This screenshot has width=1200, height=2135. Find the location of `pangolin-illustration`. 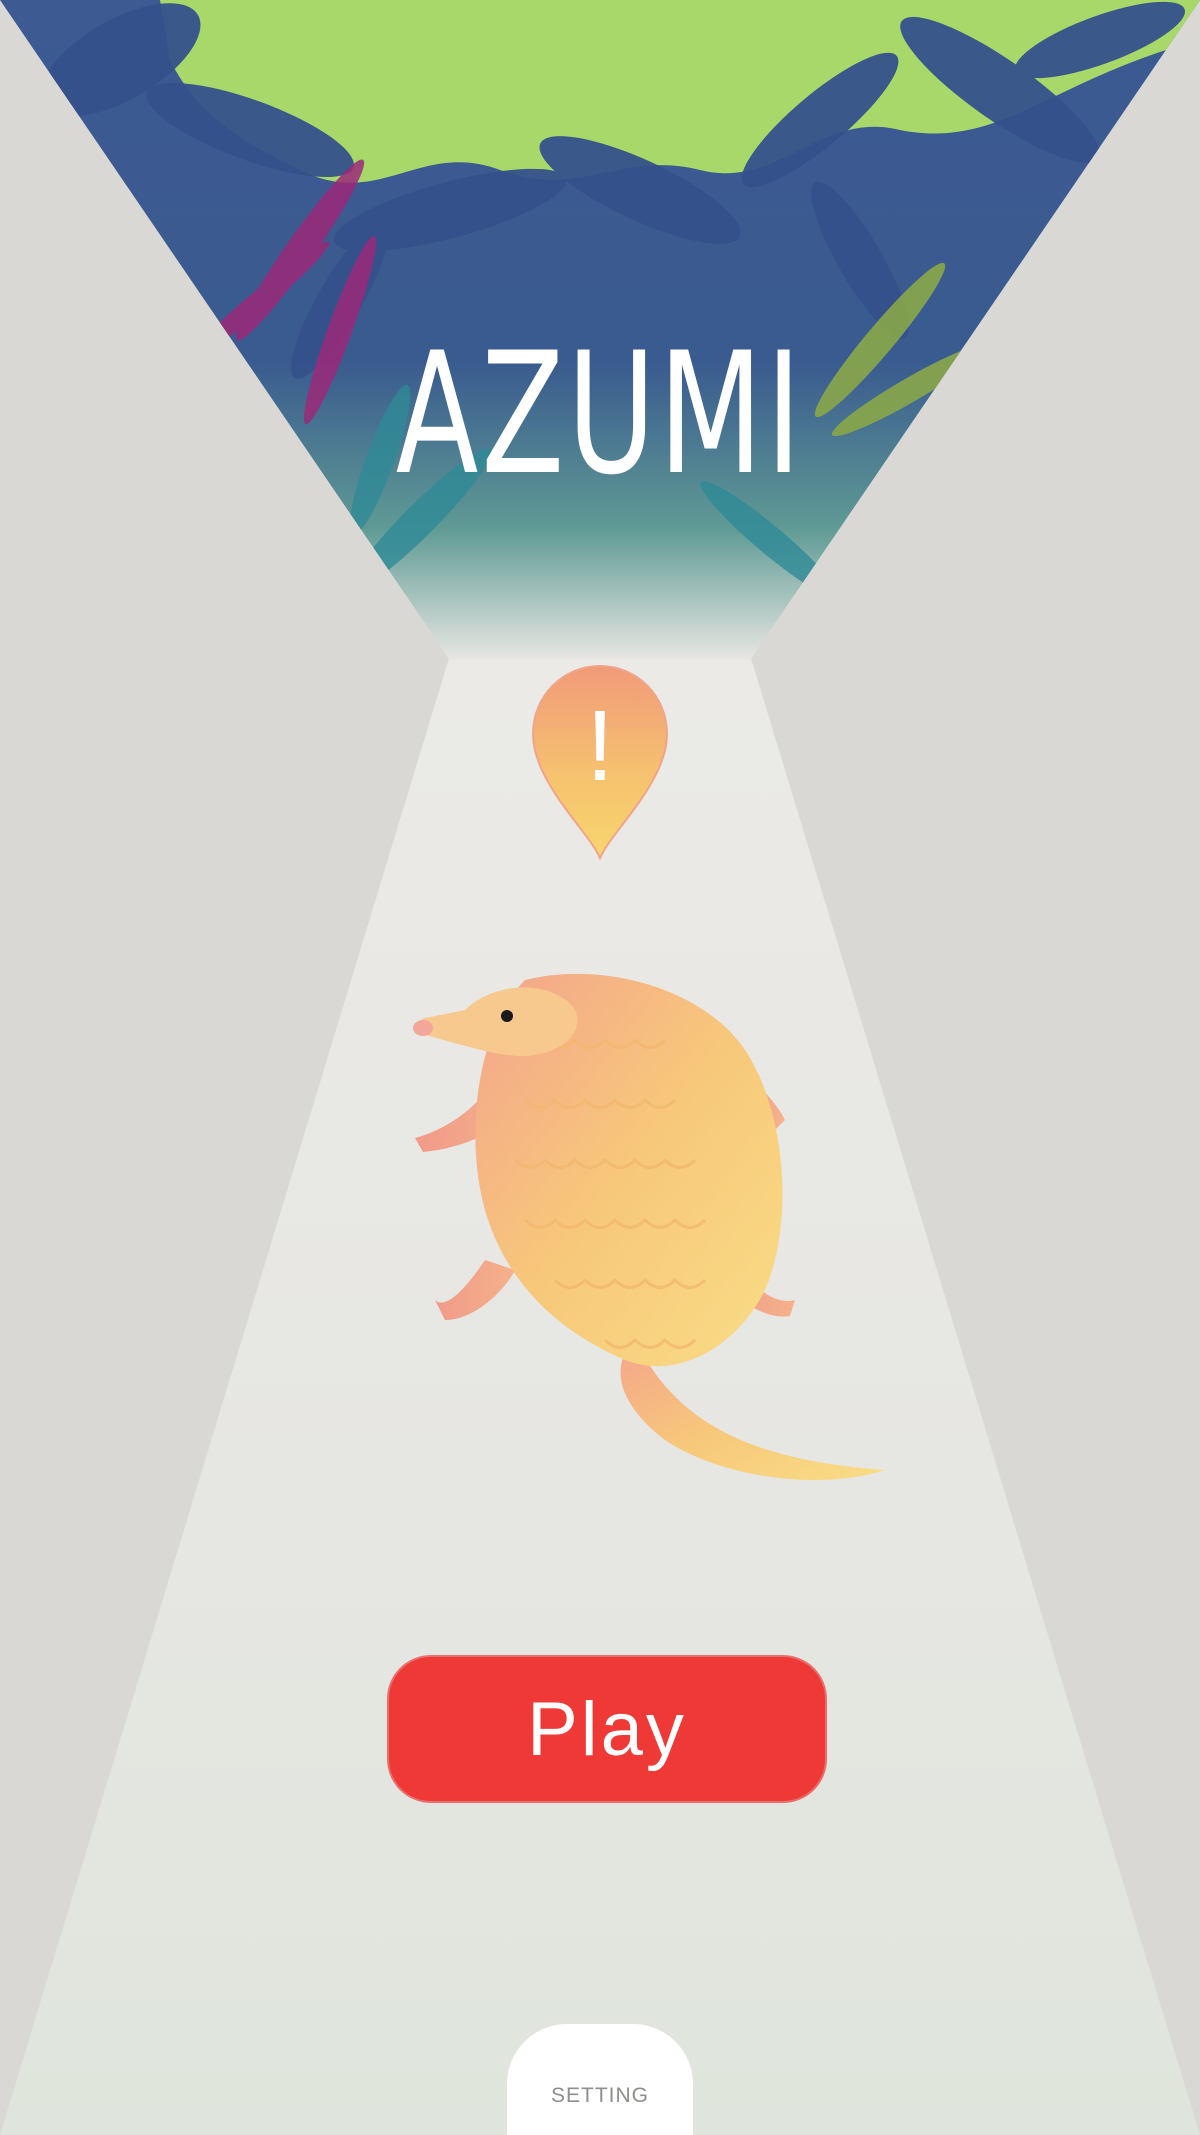

pangolin-illustration is located at coordinates (649, 1226).